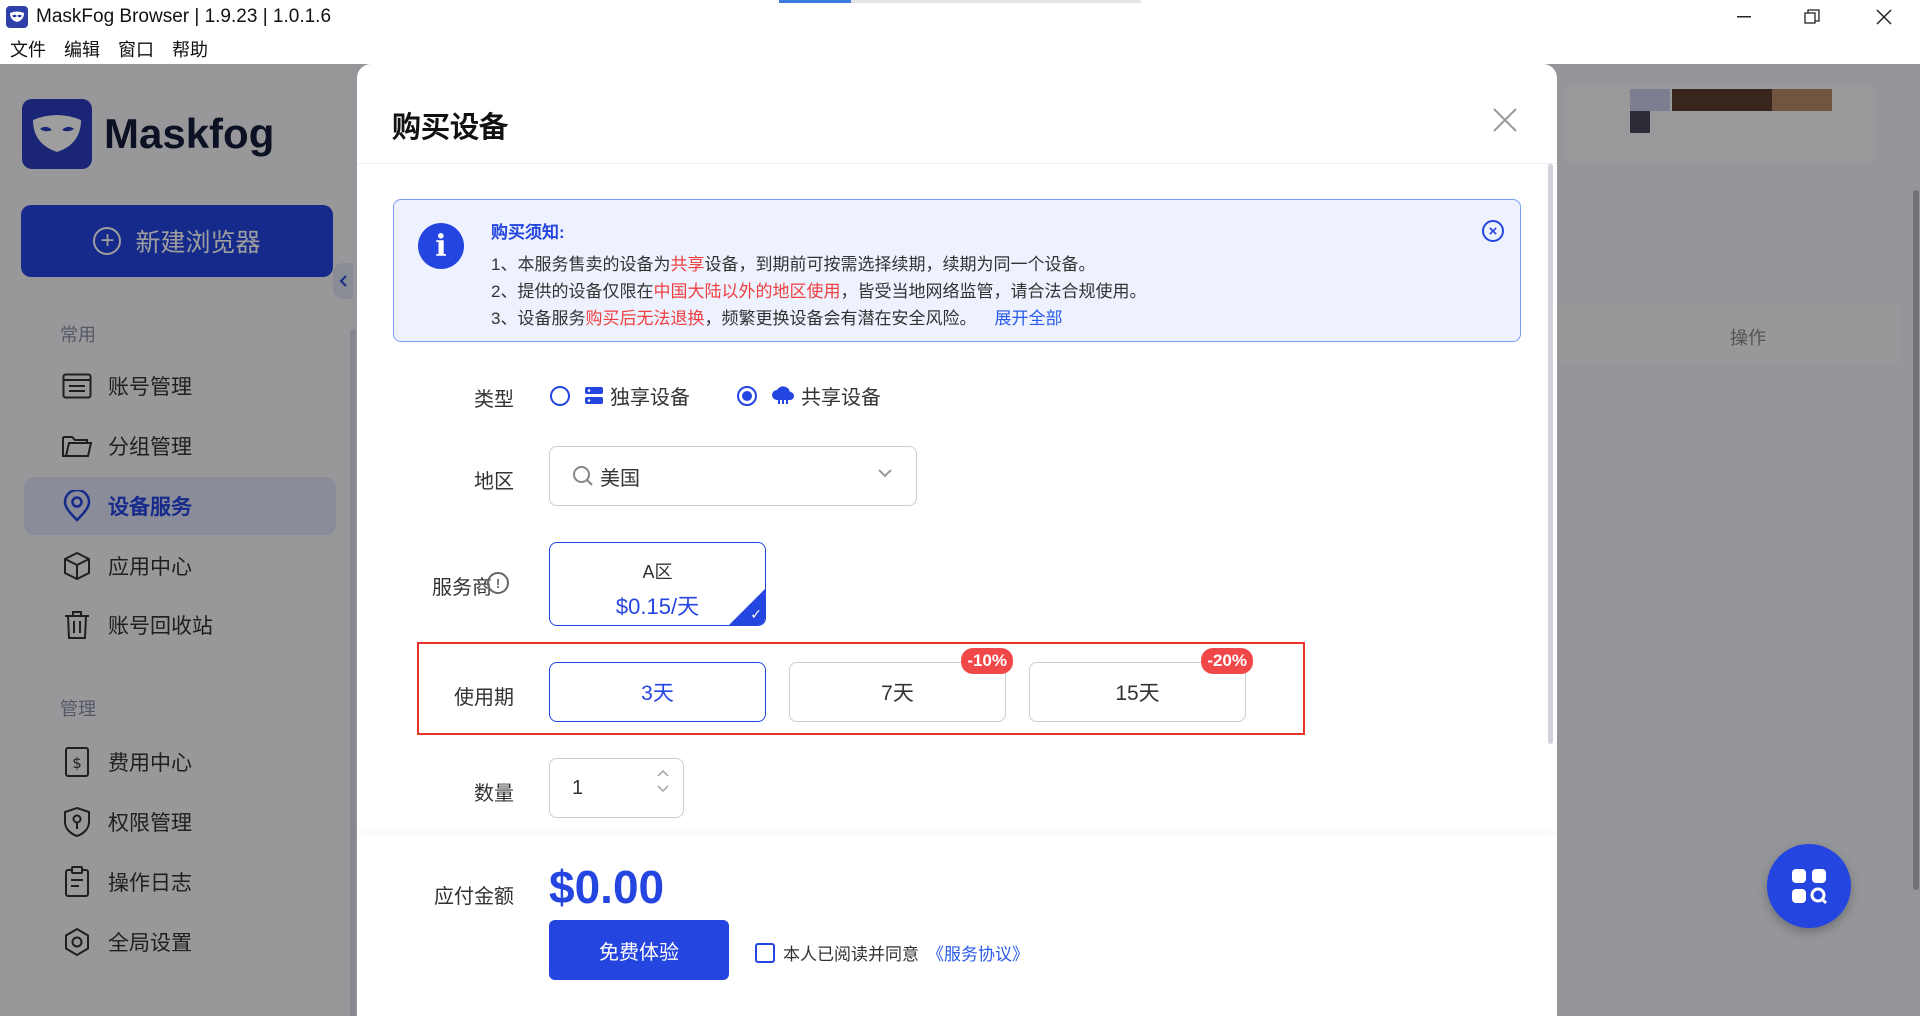  I want to click on region-select: 美国, so click(733, 476).